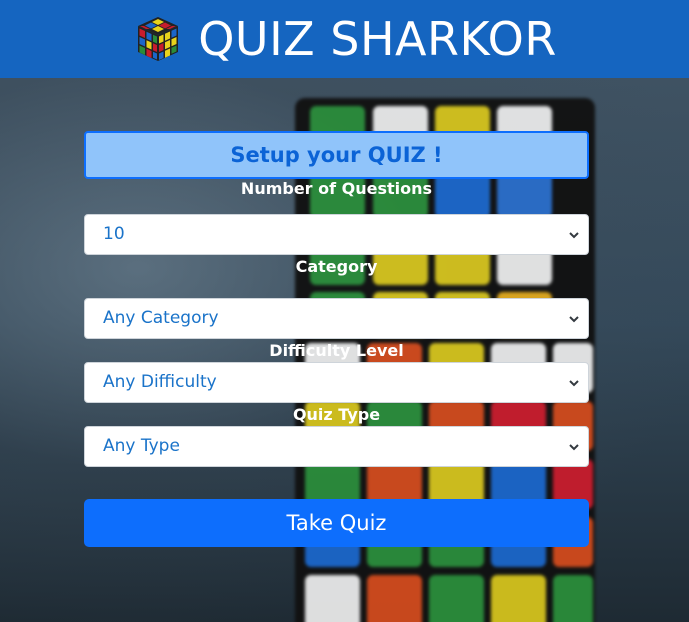 Image resolution: width=689 pixels, height=622 pixels. Describe the element at coordinates (336, 350) in the screenshot. I see `label-difficulty-level: Difficulty Level` at that location.